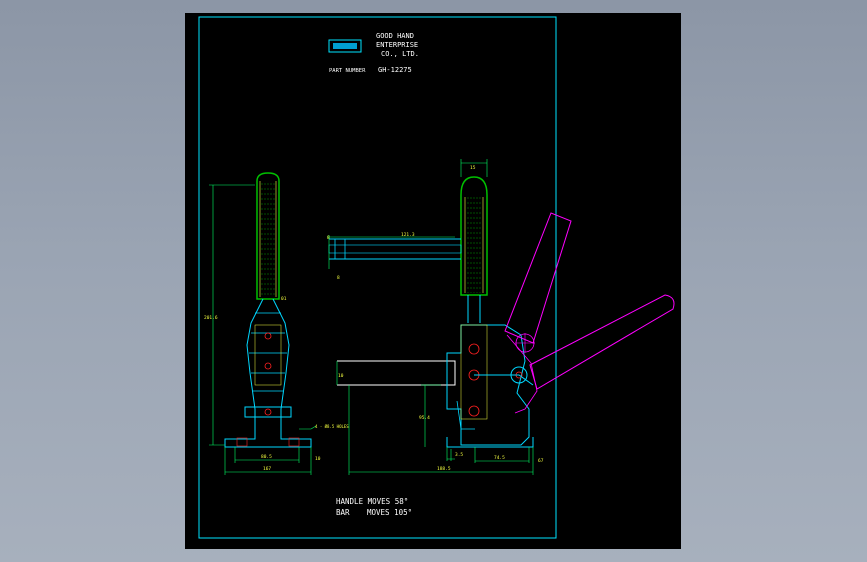  Describe the element at coordinates (328, 238) in the screenshot. I see `dim-bar-left-top: 8` at that location.